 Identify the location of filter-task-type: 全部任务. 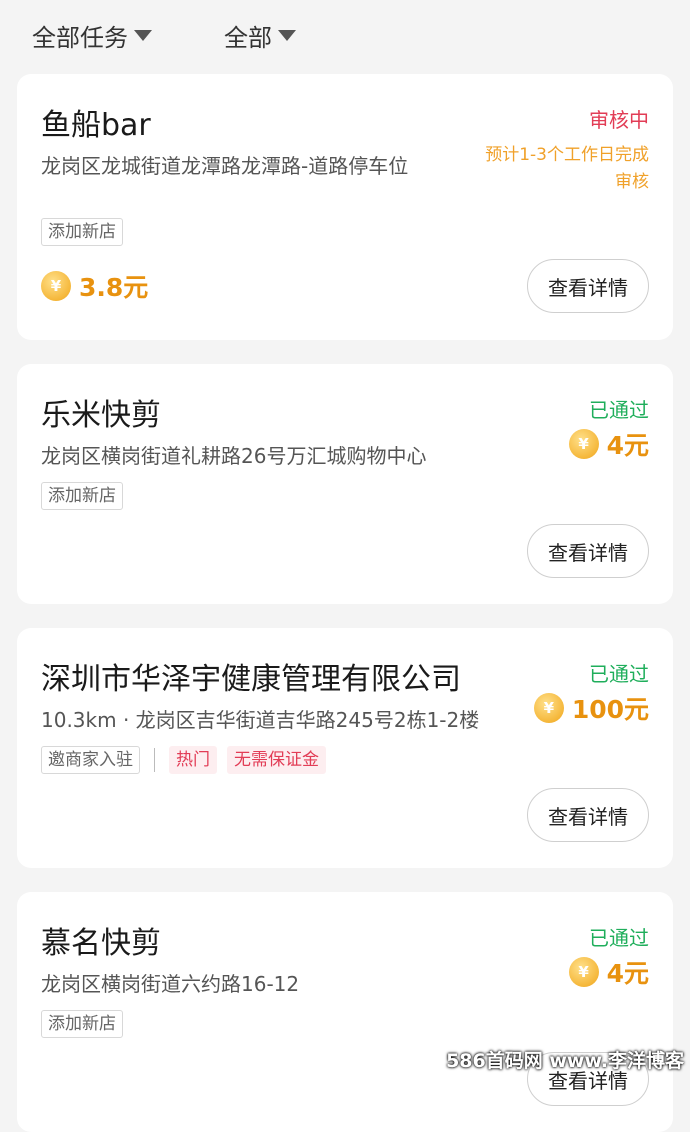
(92, 35).